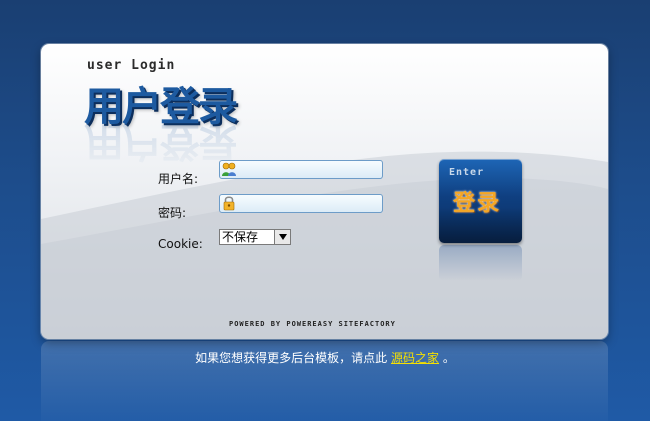 Image resolution: width=650 pixels, height=421 pixels. Describe the element at coordinates (240, 237) in the screenshot. I see `cookie-selected-value: 不保存` at that location.